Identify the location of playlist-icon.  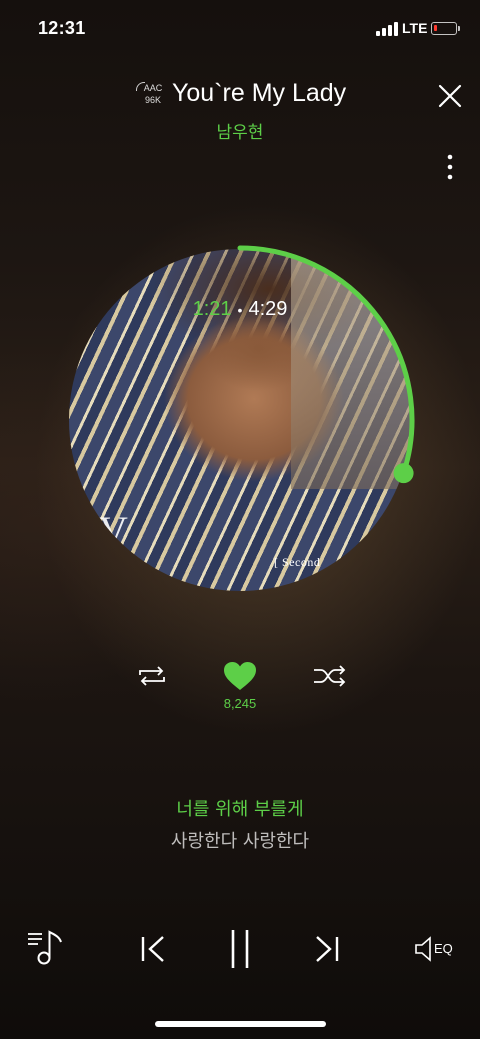
(45, 947).